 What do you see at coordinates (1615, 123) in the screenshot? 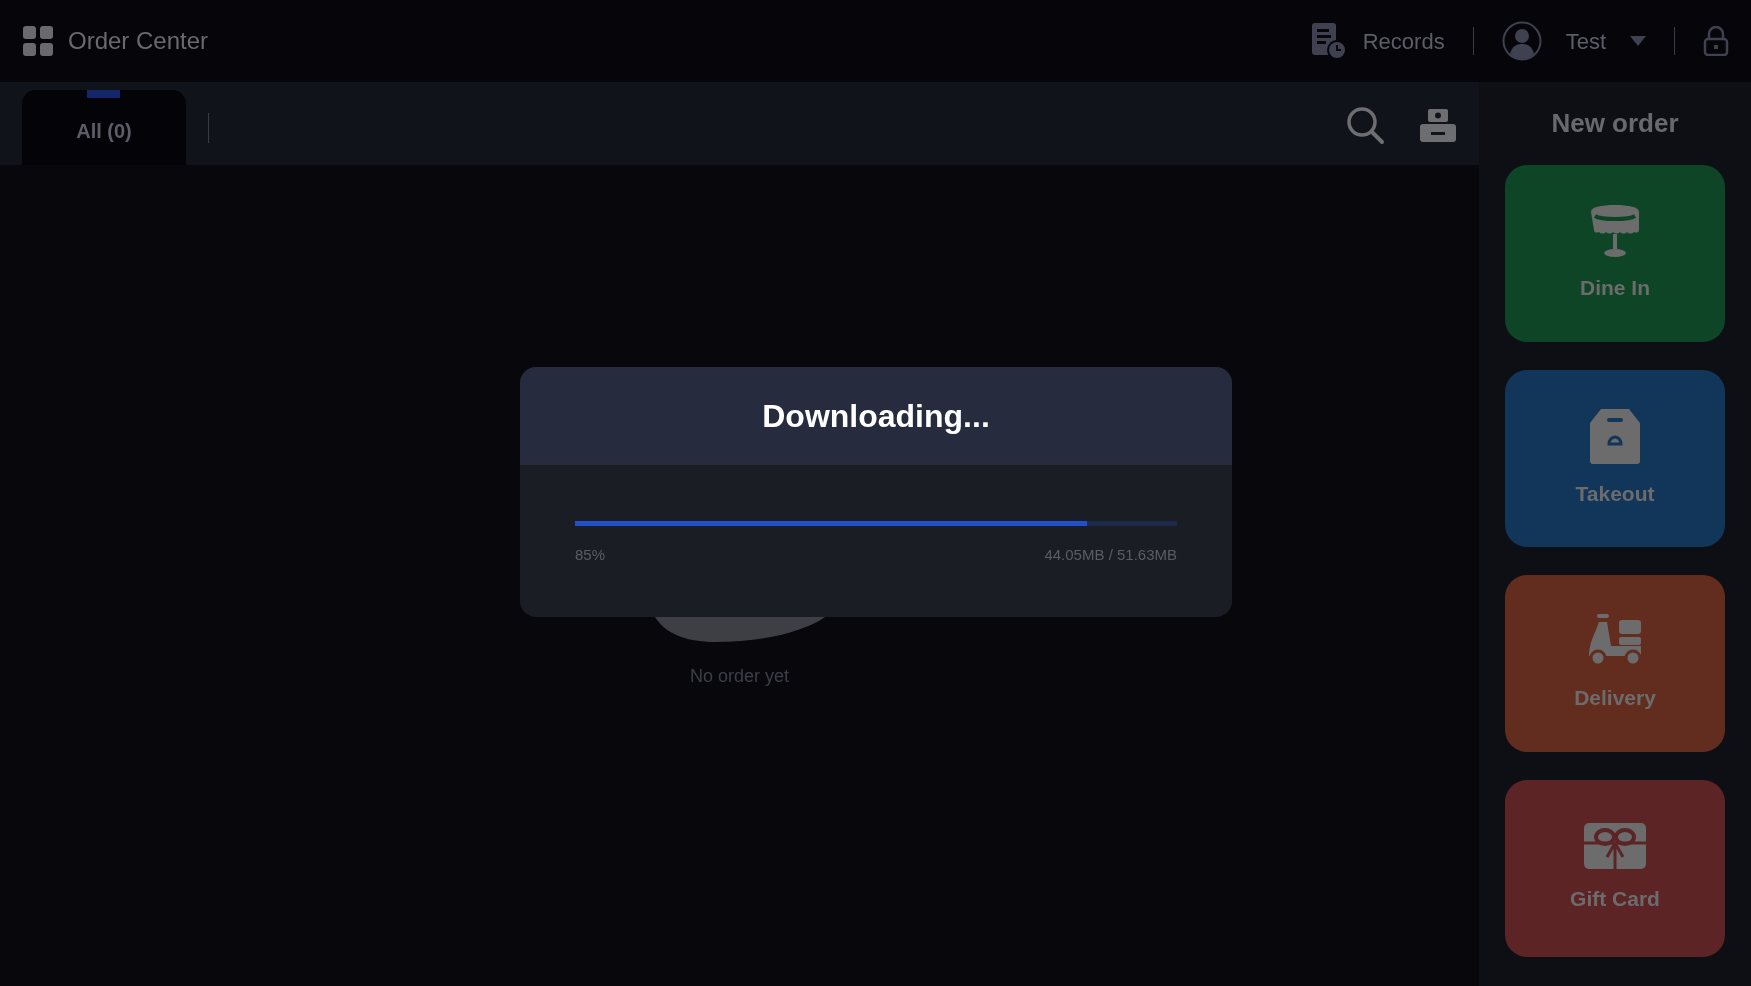
I see `new-order-title: New order` at bounding box center [1615, 123].